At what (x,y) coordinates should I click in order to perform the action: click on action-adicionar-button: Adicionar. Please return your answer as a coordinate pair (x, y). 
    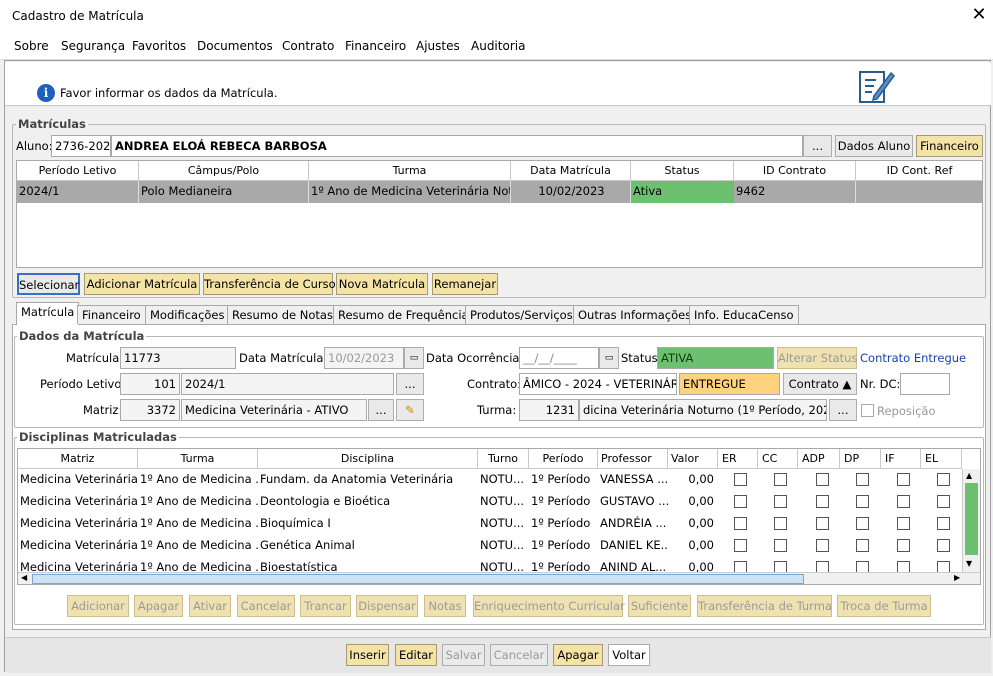
    Looking at the image, I should click on (98, 606).